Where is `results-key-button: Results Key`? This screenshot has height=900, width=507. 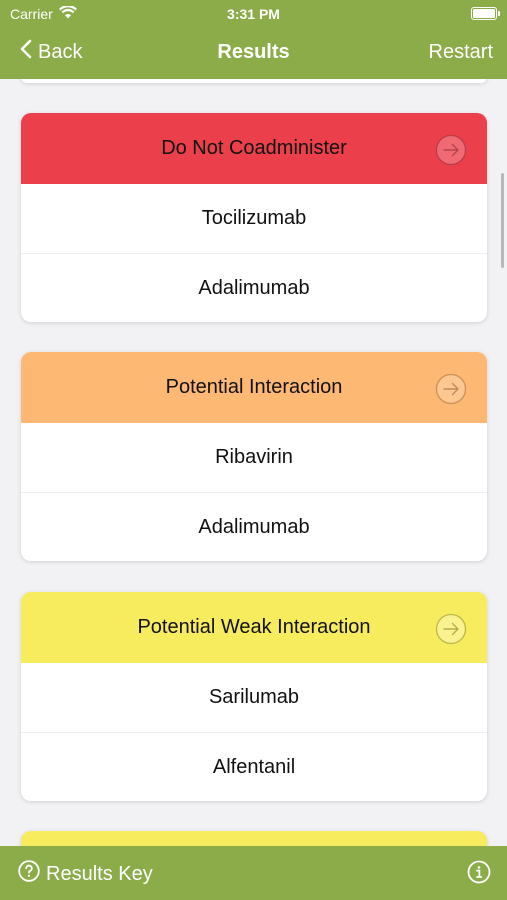 results-key-button: Results Key is located at coordinates (85, 874).